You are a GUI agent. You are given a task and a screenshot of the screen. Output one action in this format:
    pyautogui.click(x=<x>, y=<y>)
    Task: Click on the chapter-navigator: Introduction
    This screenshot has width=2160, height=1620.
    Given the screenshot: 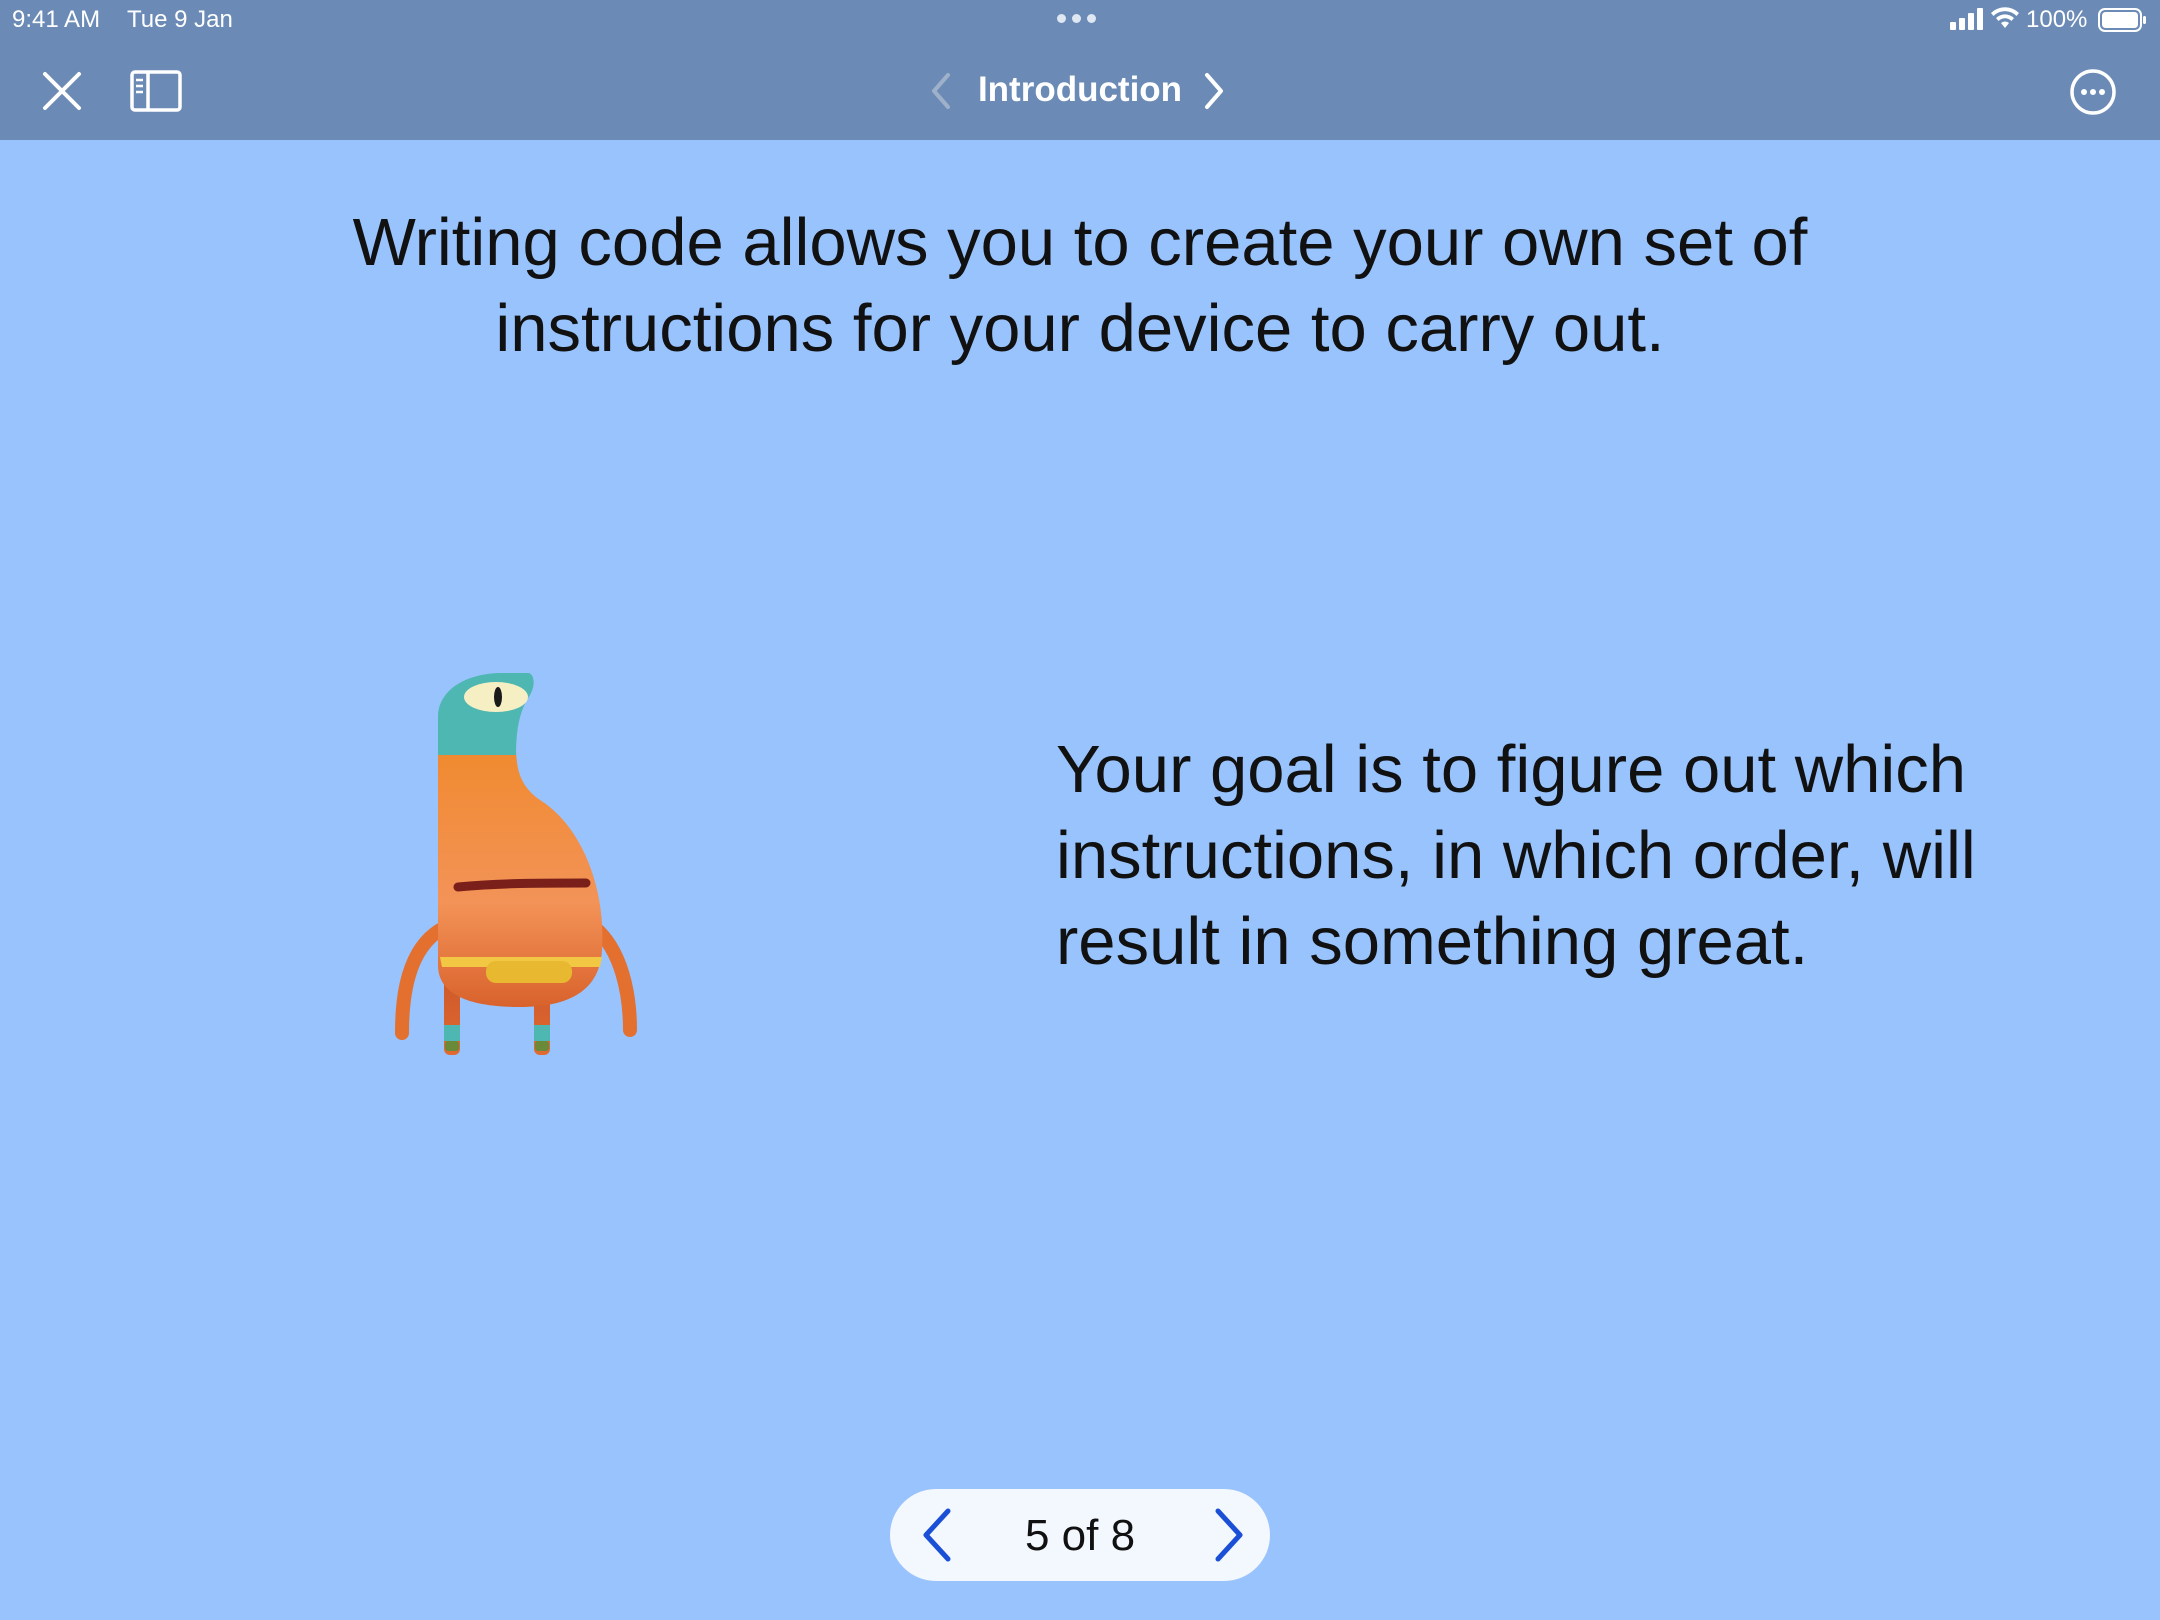 What is the action you would take?
    pyautogui.click(x=1080, y=90)
    